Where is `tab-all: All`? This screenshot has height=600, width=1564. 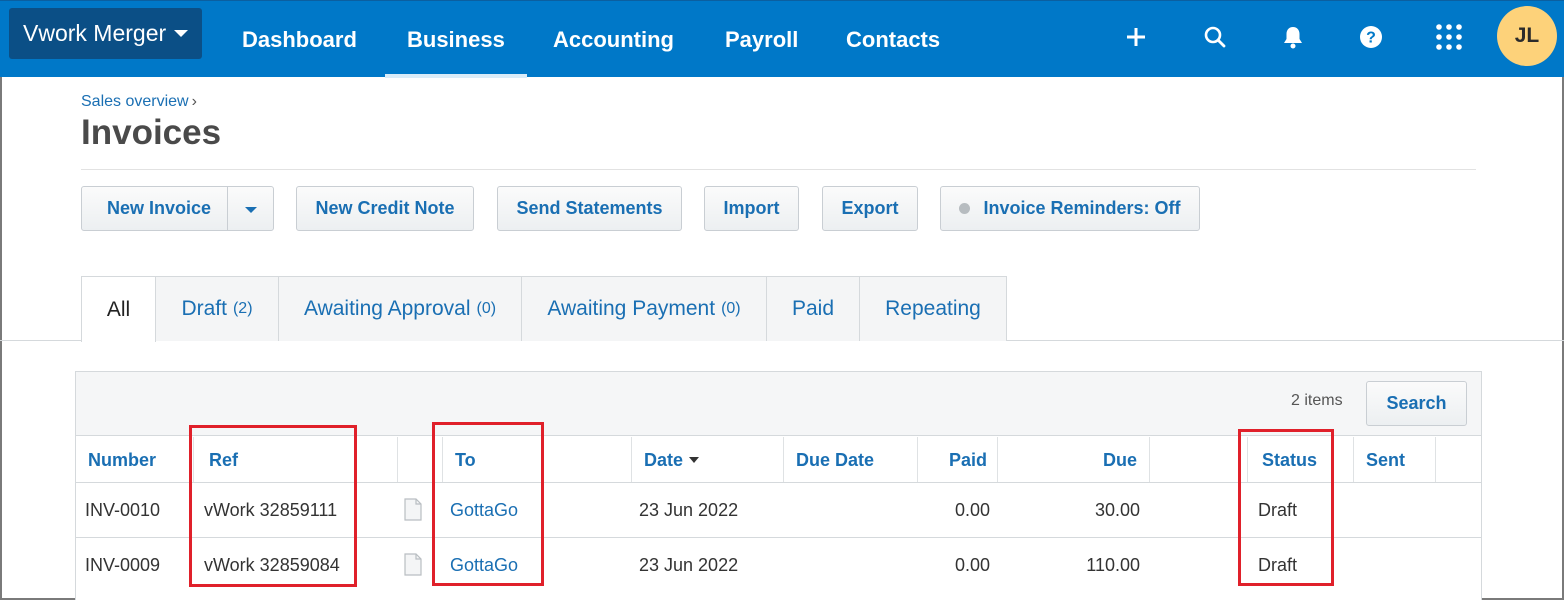
tab-all: All is located at coordinates (118, 309).